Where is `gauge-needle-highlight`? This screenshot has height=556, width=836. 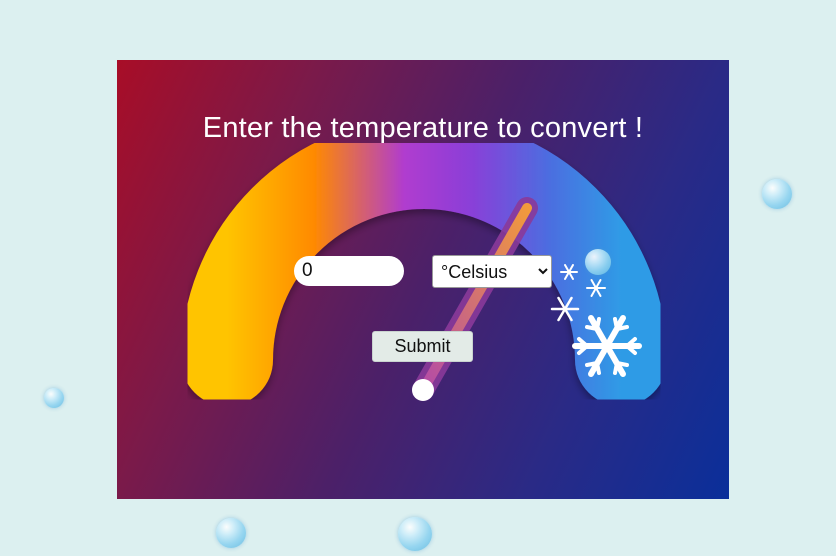
gauge-needle-highlight is located at coordinates (475, 299).